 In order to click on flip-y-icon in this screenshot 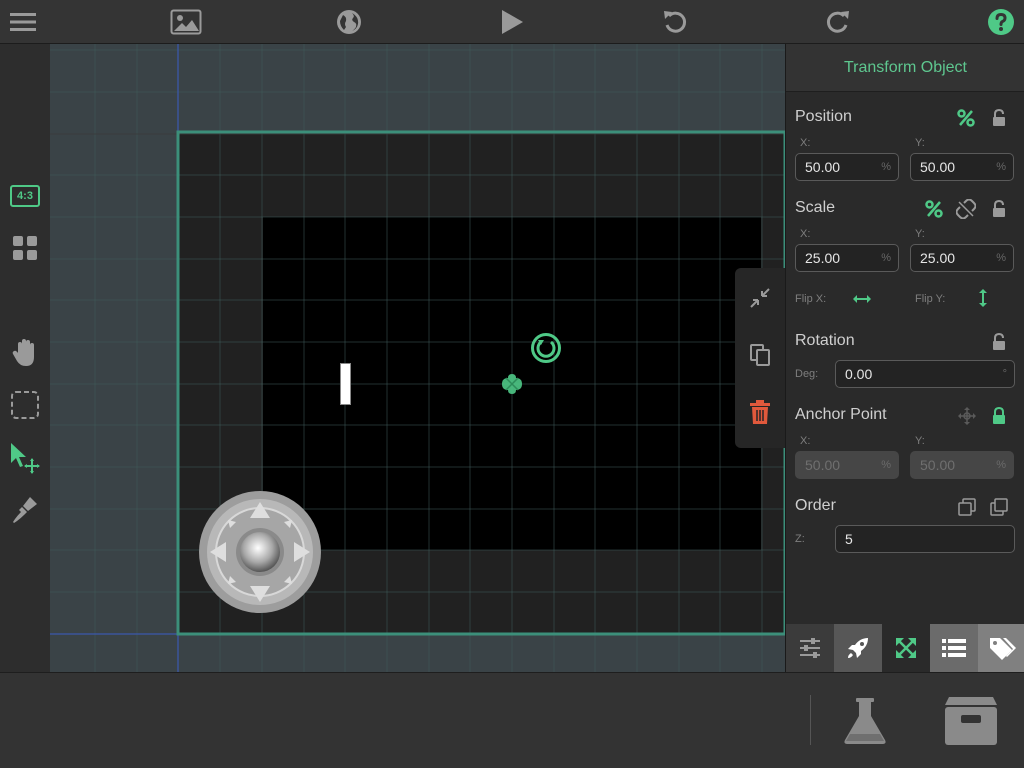, I will do `click(983, 298)`.